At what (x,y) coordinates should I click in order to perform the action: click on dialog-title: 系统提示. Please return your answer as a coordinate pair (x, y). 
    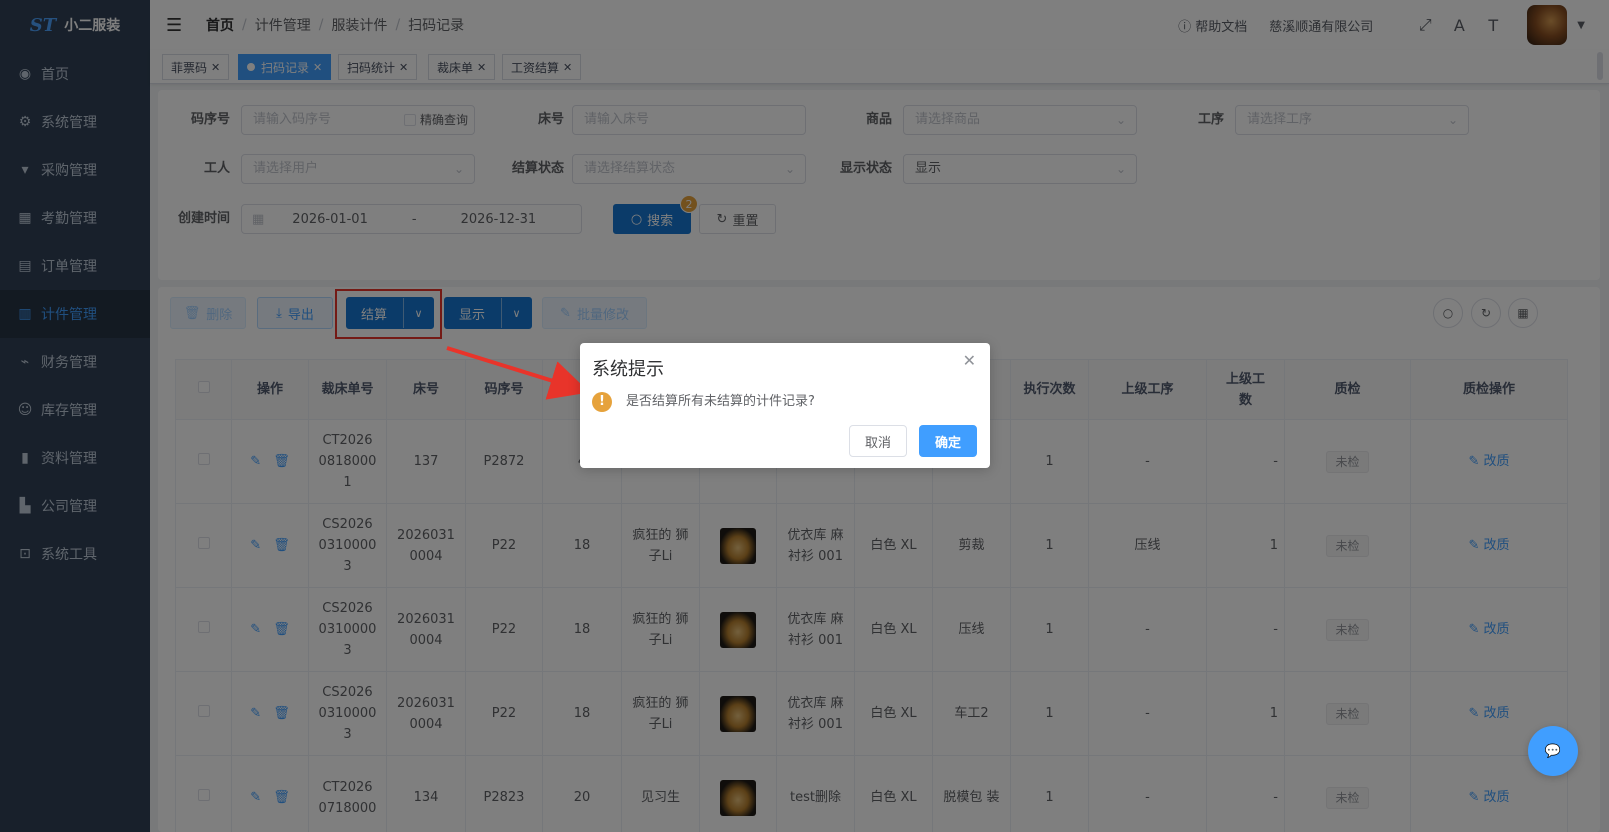
    Looking at the image, I should click on (628, 369).